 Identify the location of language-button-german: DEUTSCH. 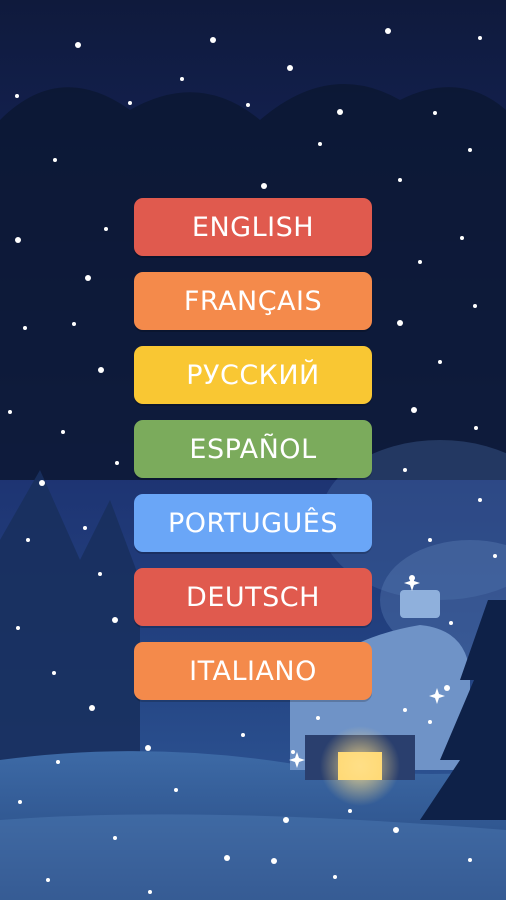
(253, 597).